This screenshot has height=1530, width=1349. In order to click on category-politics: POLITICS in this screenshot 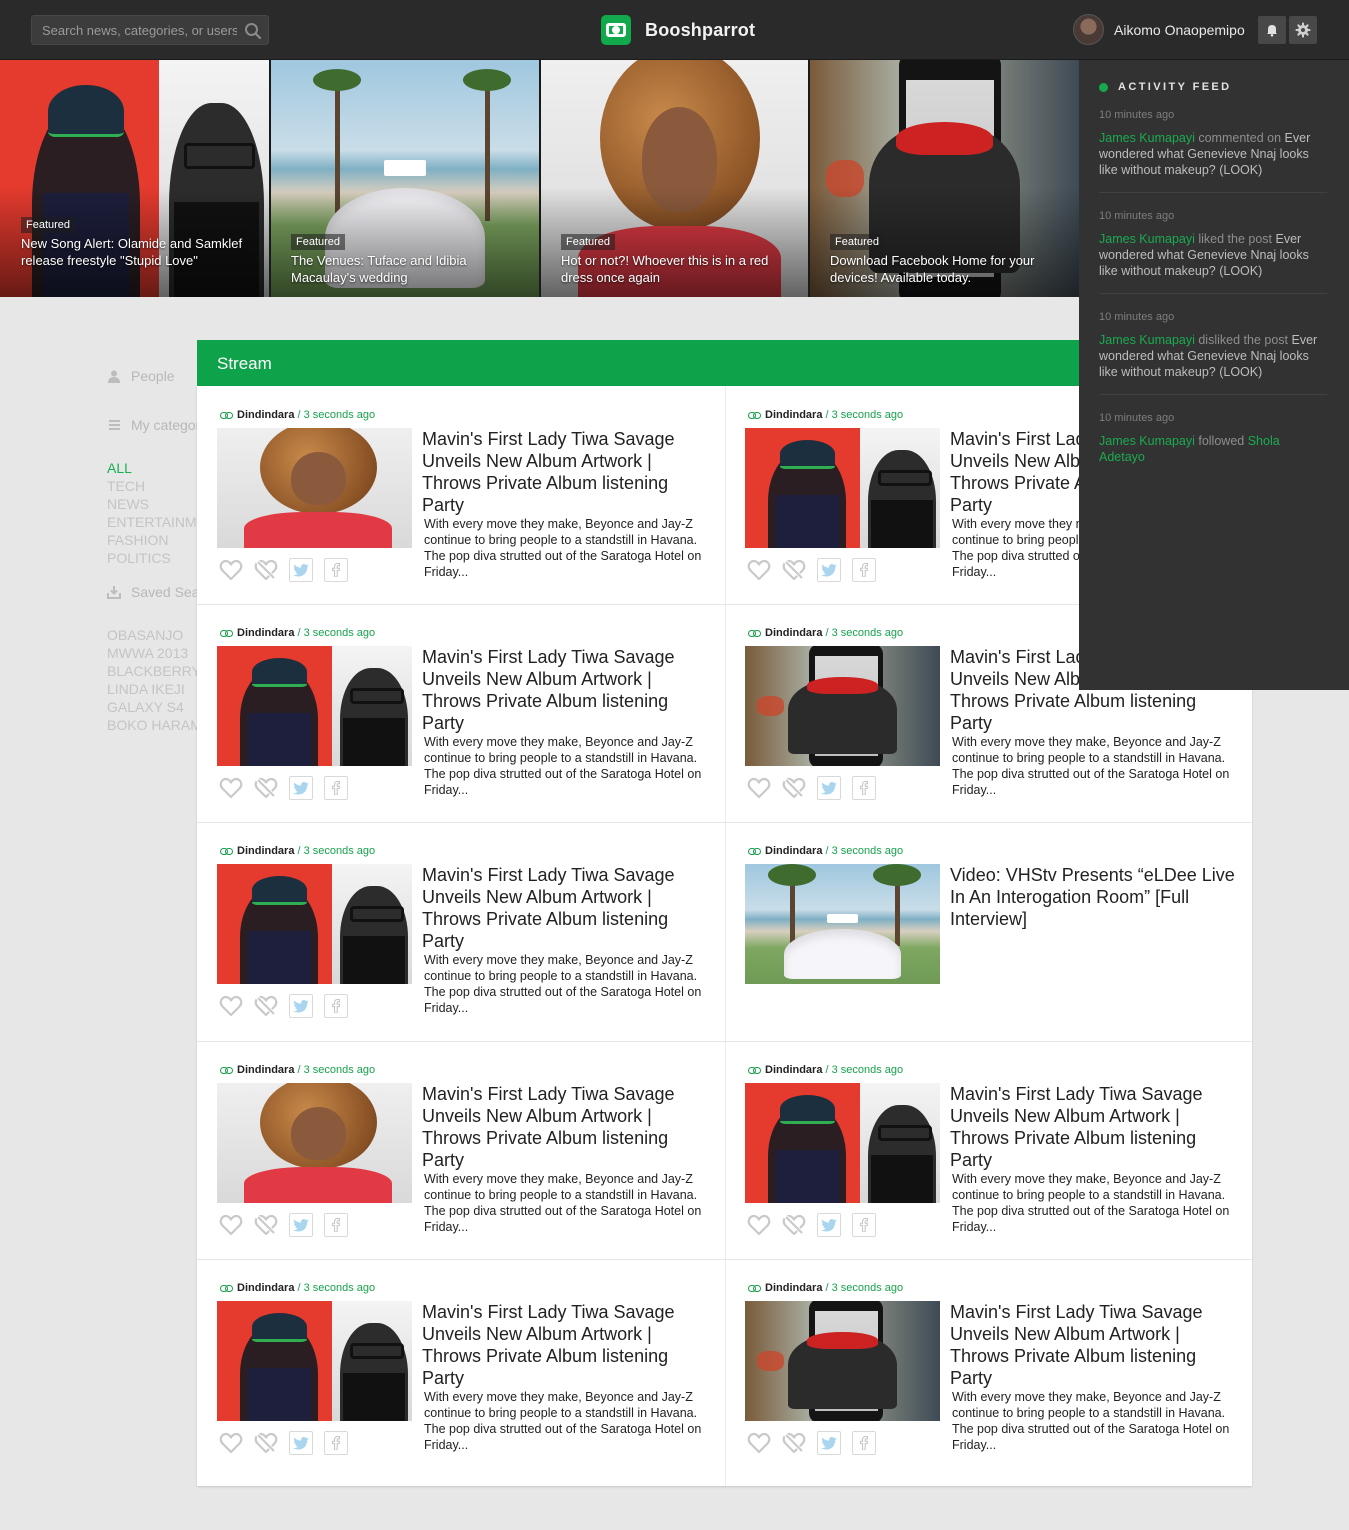, I will do `click(152, 558)`.